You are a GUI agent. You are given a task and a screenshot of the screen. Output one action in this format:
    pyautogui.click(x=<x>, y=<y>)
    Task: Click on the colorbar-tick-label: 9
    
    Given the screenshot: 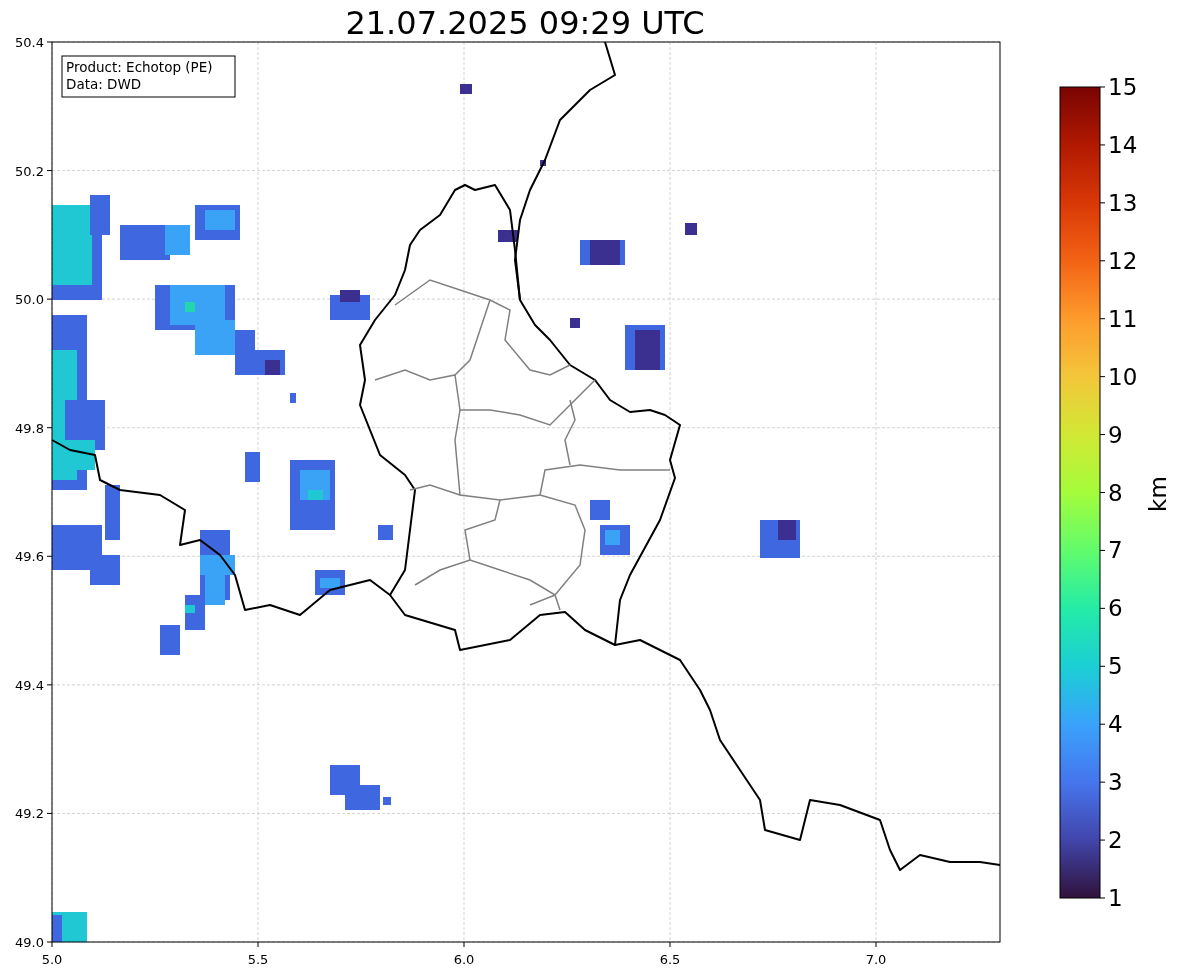 What is the action you would take?
    pyautogui.click(x=1115, y=434)
    